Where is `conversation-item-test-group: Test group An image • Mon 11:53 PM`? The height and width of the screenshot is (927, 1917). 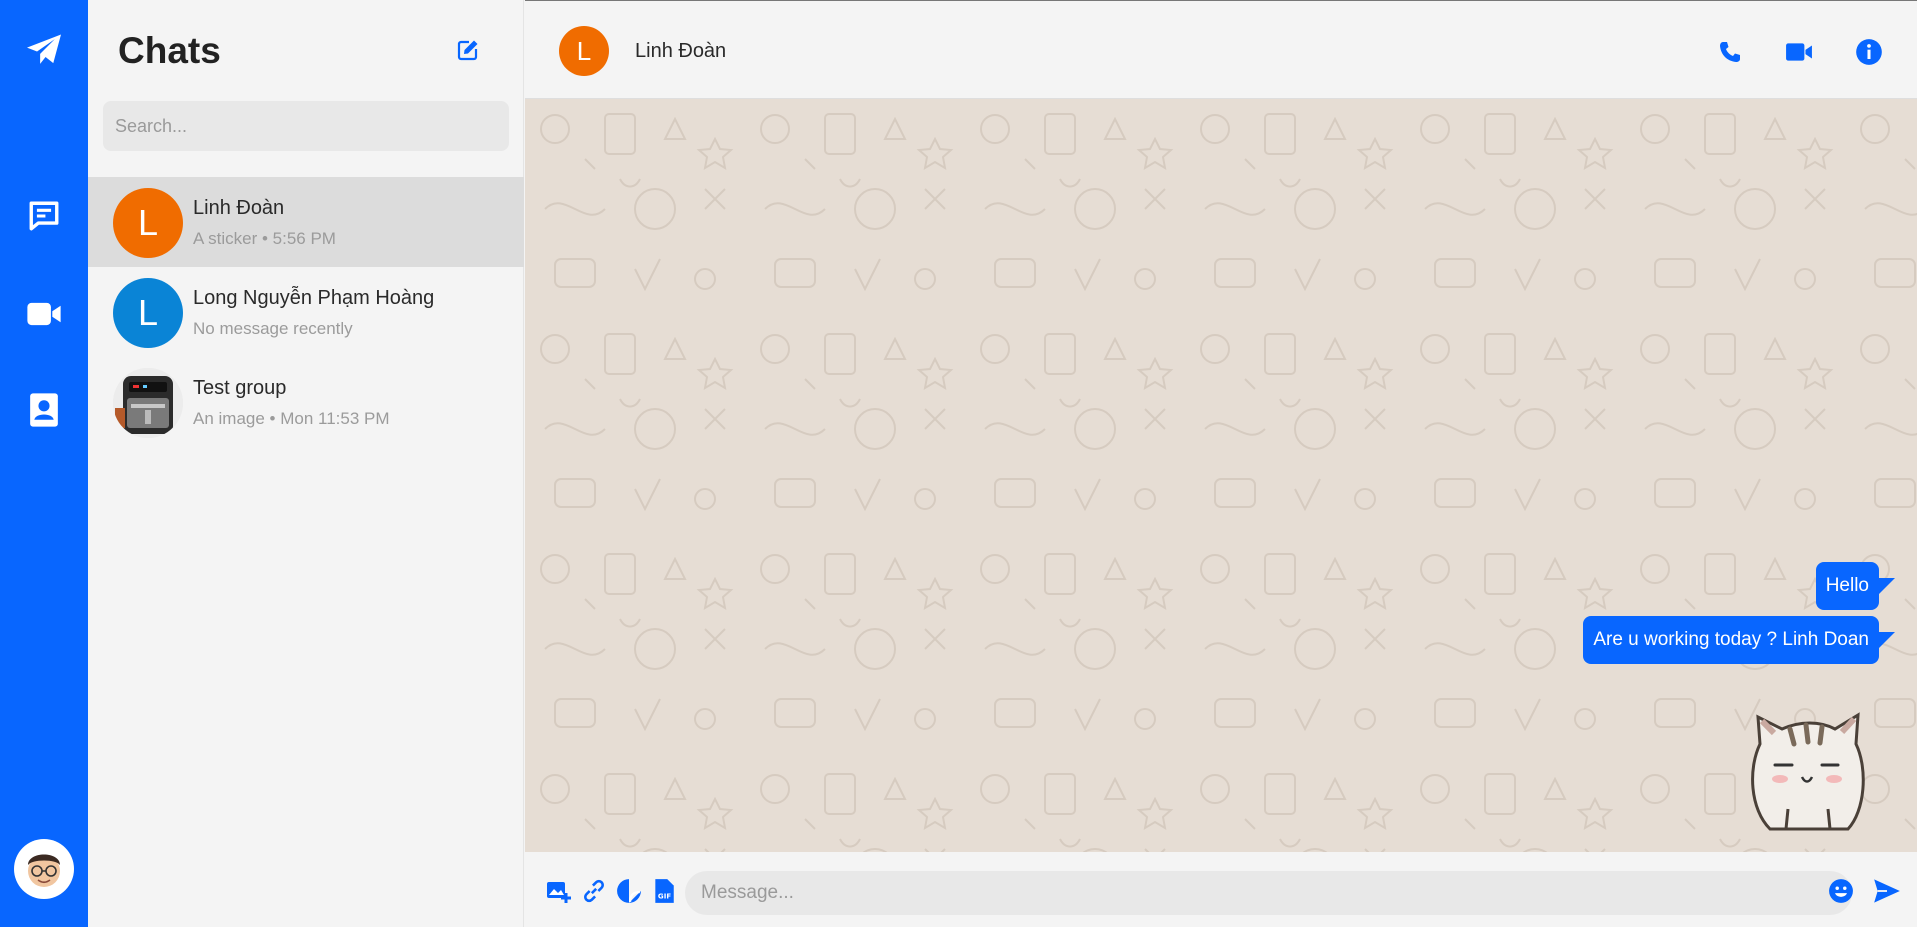
conversation-item-test-group: Test group An image • Mon 11:53 PM is located at coordinates (306, 402).